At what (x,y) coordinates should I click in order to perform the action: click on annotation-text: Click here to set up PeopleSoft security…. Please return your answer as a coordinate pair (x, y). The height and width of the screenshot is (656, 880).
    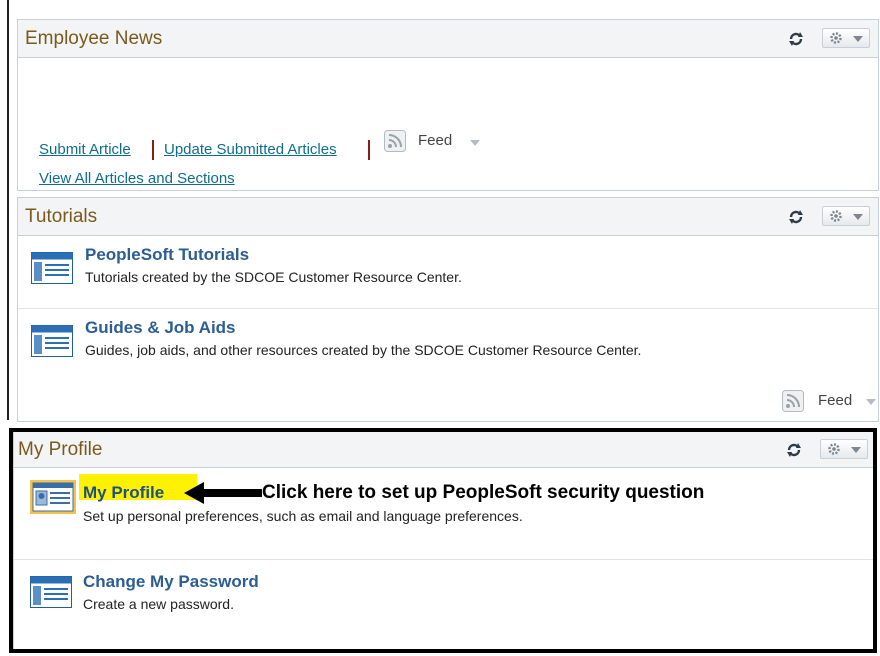
    Looking at the image, I should click on (483, 492).